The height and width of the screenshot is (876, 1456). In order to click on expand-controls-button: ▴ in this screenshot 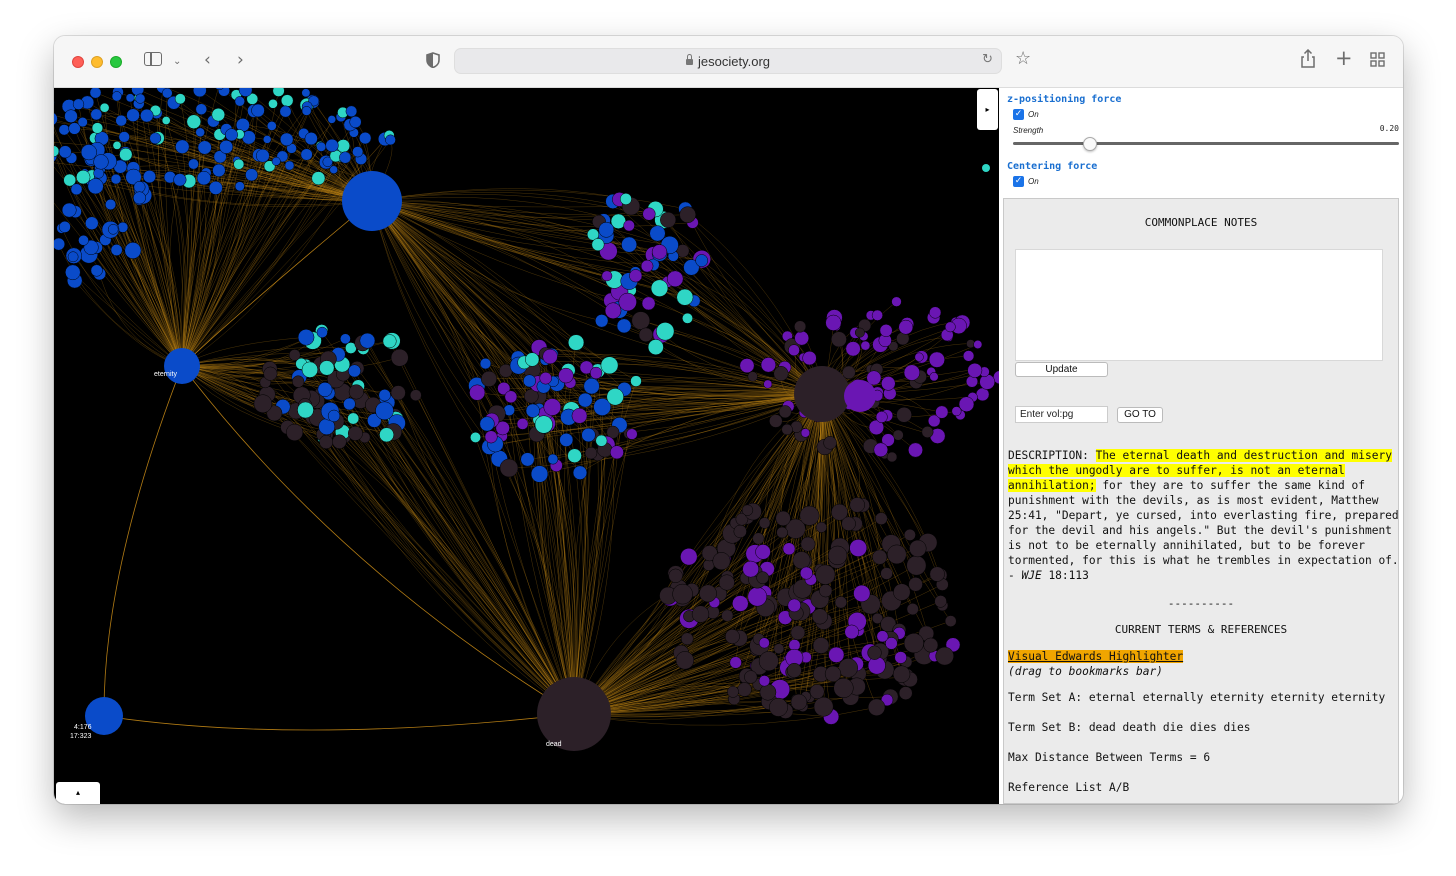, I will do `click(78, 793)`.